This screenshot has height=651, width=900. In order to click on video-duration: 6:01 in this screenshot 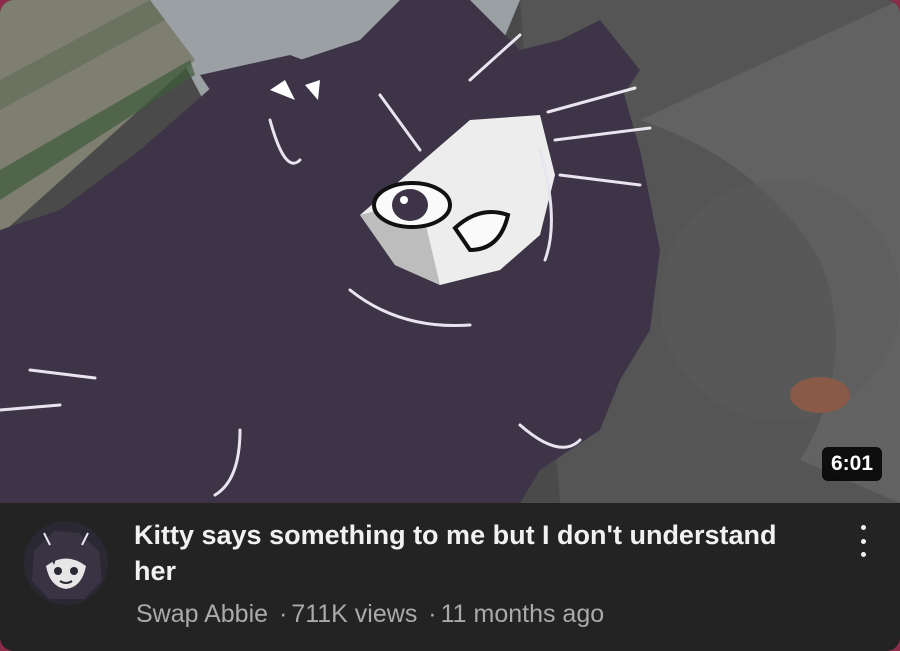, I will do `click(851, 464)`.